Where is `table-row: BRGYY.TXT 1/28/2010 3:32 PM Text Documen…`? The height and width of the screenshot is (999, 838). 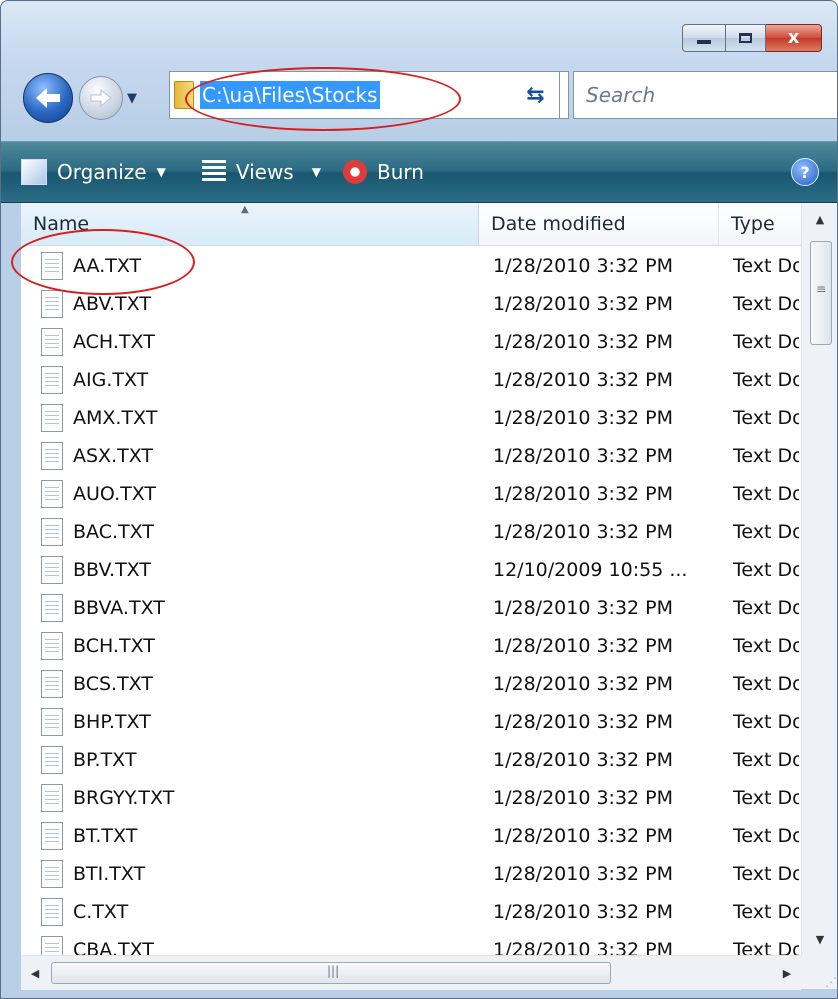 table-row: BRGYY.TXT 1/28/2010 3:32 PM Text Documen… is located at coordinates (411, 798).